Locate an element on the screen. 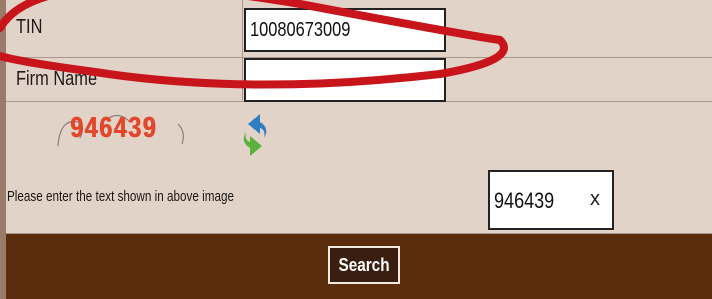 The width and height of the screenshot is (712, 299). captcha-input: 946439 x is located at coordinates (551, 200).